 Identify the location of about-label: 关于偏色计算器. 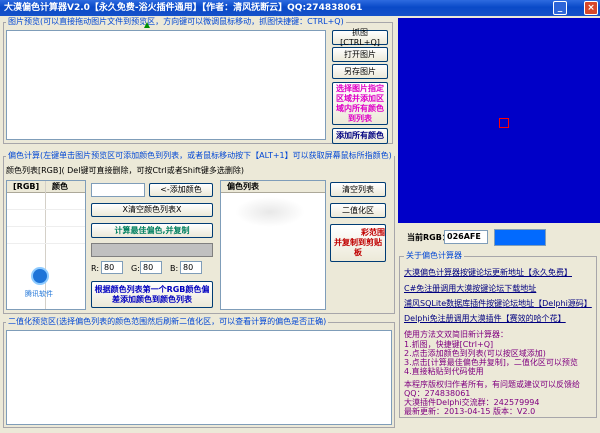
(434, 256).